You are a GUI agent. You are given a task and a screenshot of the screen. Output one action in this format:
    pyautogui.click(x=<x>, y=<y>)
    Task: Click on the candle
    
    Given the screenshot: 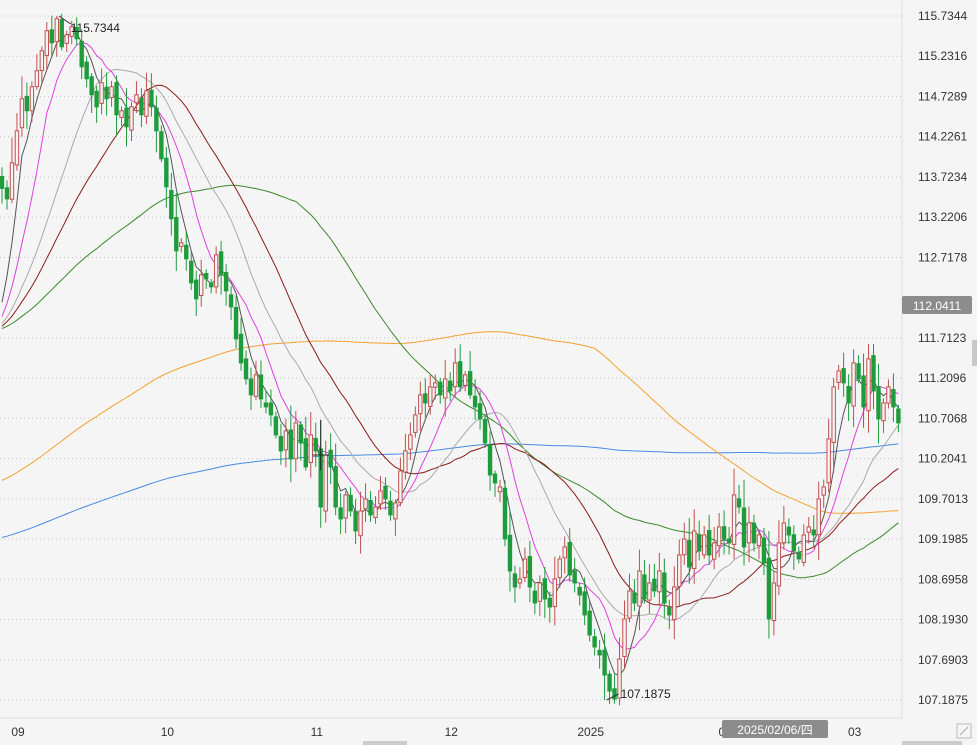 What is the action you would take?
    pyautogui.click(x=485, y=431)
    